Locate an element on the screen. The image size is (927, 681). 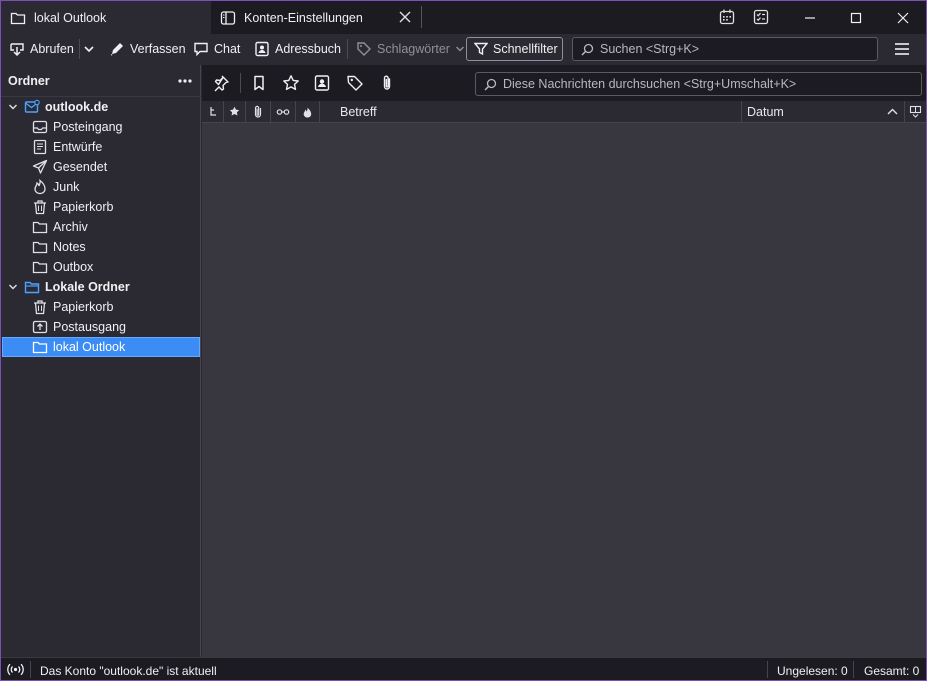
compose-button: Verfassen is located at coordinates (147, 49).